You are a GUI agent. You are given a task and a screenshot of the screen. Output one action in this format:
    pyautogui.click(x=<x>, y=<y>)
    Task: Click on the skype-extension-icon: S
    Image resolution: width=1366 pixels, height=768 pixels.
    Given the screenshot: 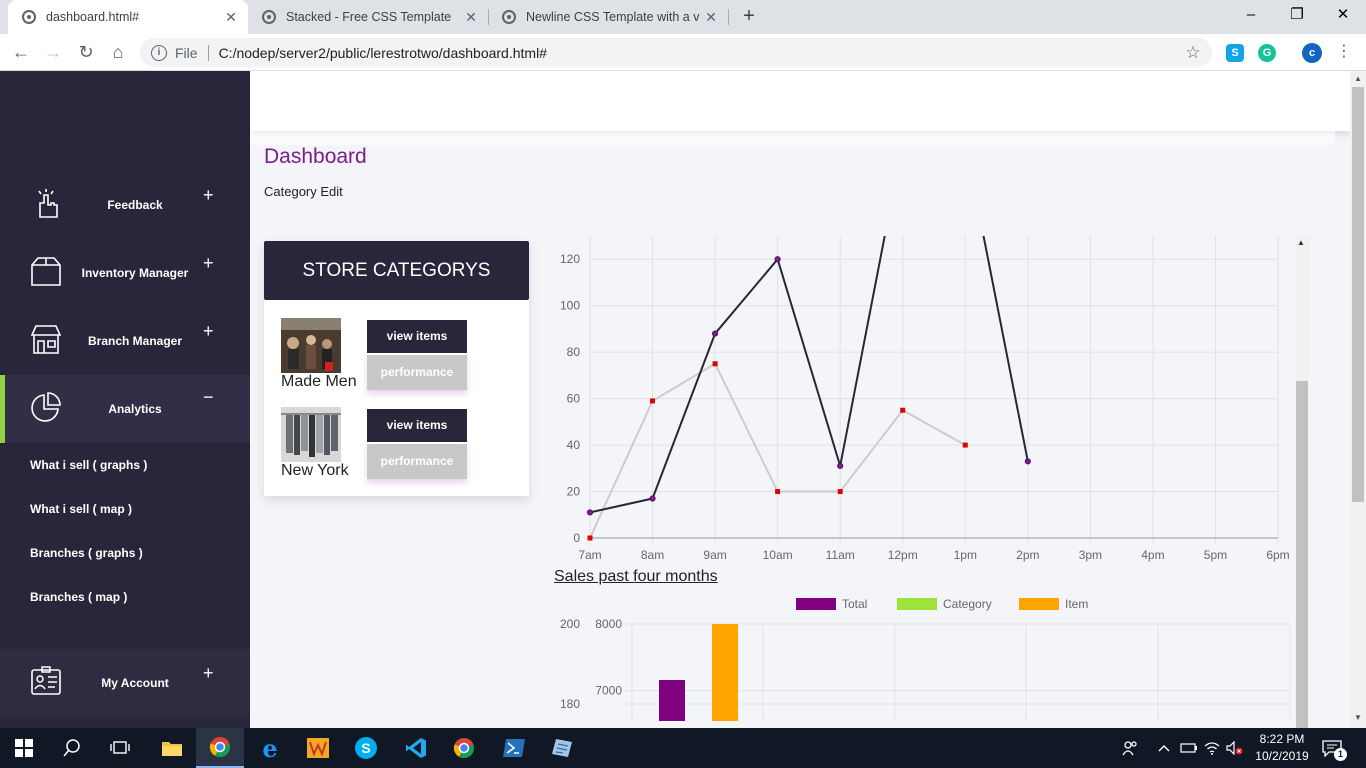 What is the action you would take?
    pyautogui.click(x=1235, y=53)
    